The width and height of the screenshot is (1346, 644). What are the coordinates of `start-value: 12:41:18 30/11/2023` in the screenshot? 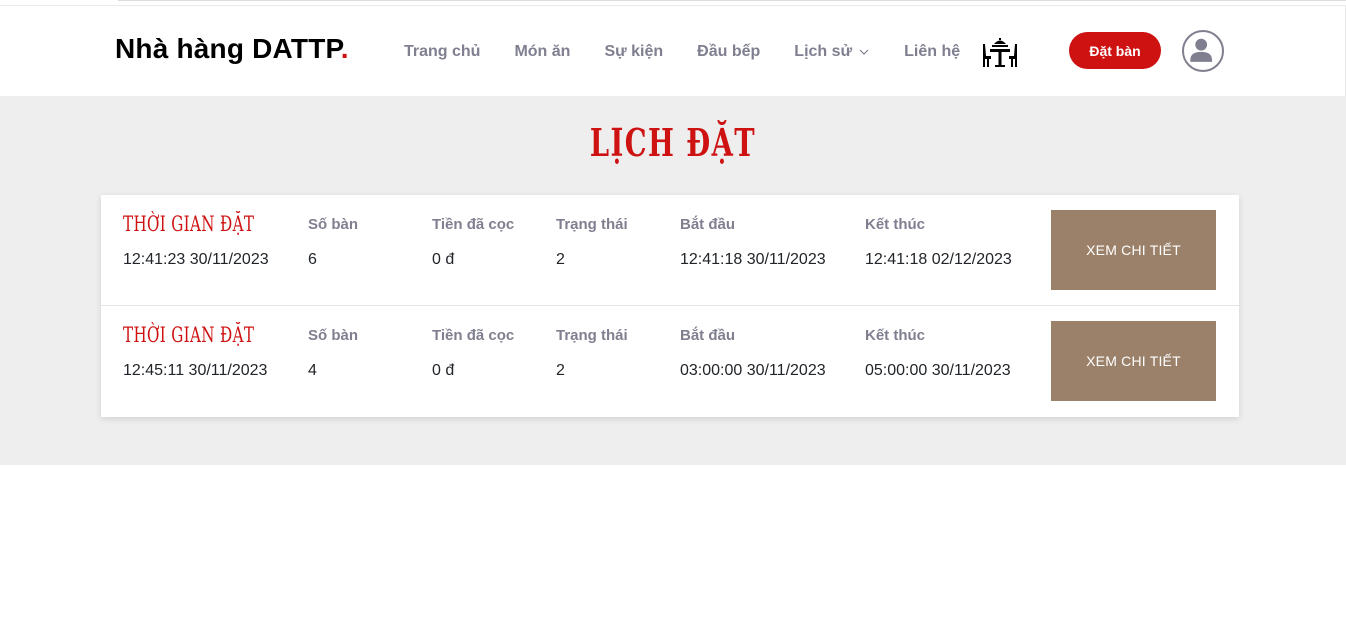 It's located at (753, 259).